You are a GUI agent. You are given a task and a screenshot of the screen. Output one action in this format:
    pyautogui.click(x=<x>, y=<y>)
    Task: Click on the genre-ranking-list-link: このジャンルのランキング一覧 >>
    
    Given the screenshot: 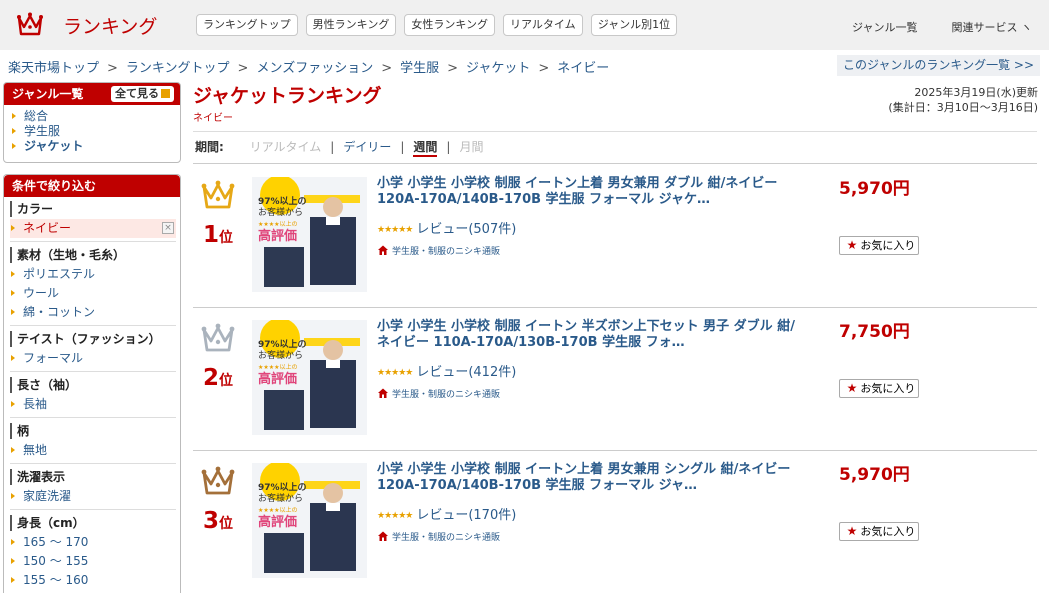 What is the action you would take?
    pyautogui.click(x=938, y=65)
    